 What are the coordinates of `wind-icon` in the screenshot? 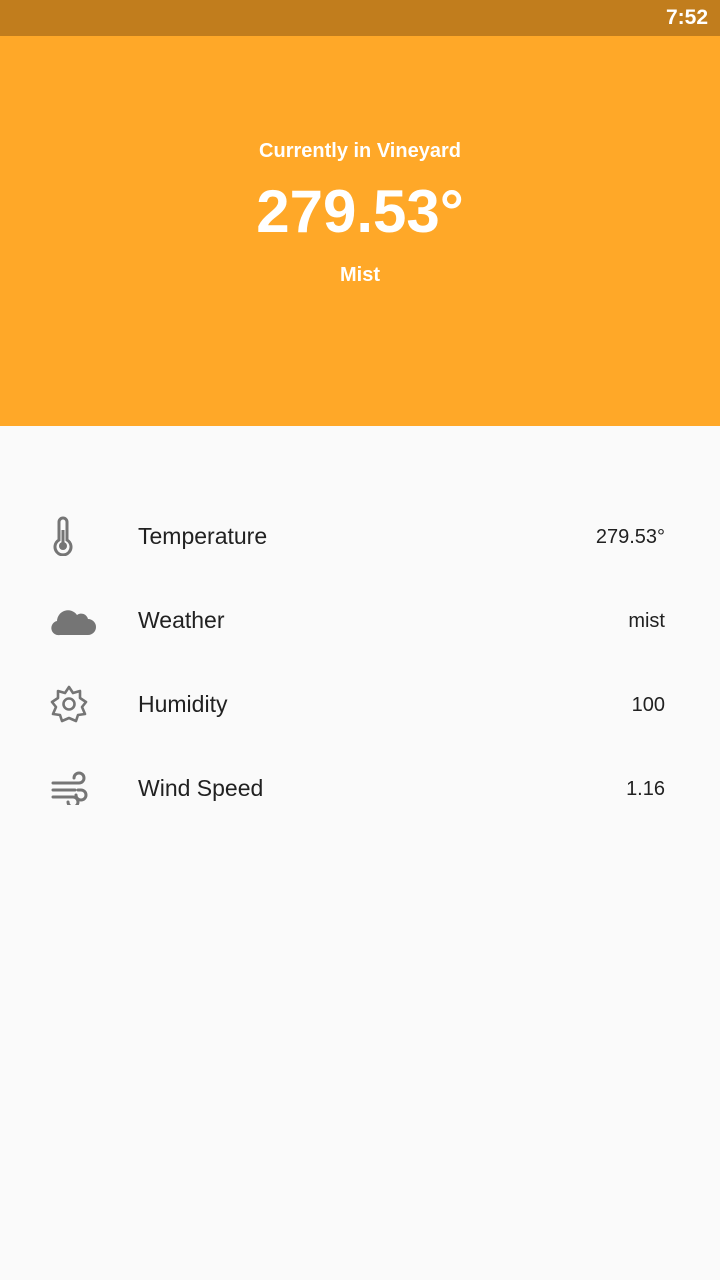 It's located at (74, 788).